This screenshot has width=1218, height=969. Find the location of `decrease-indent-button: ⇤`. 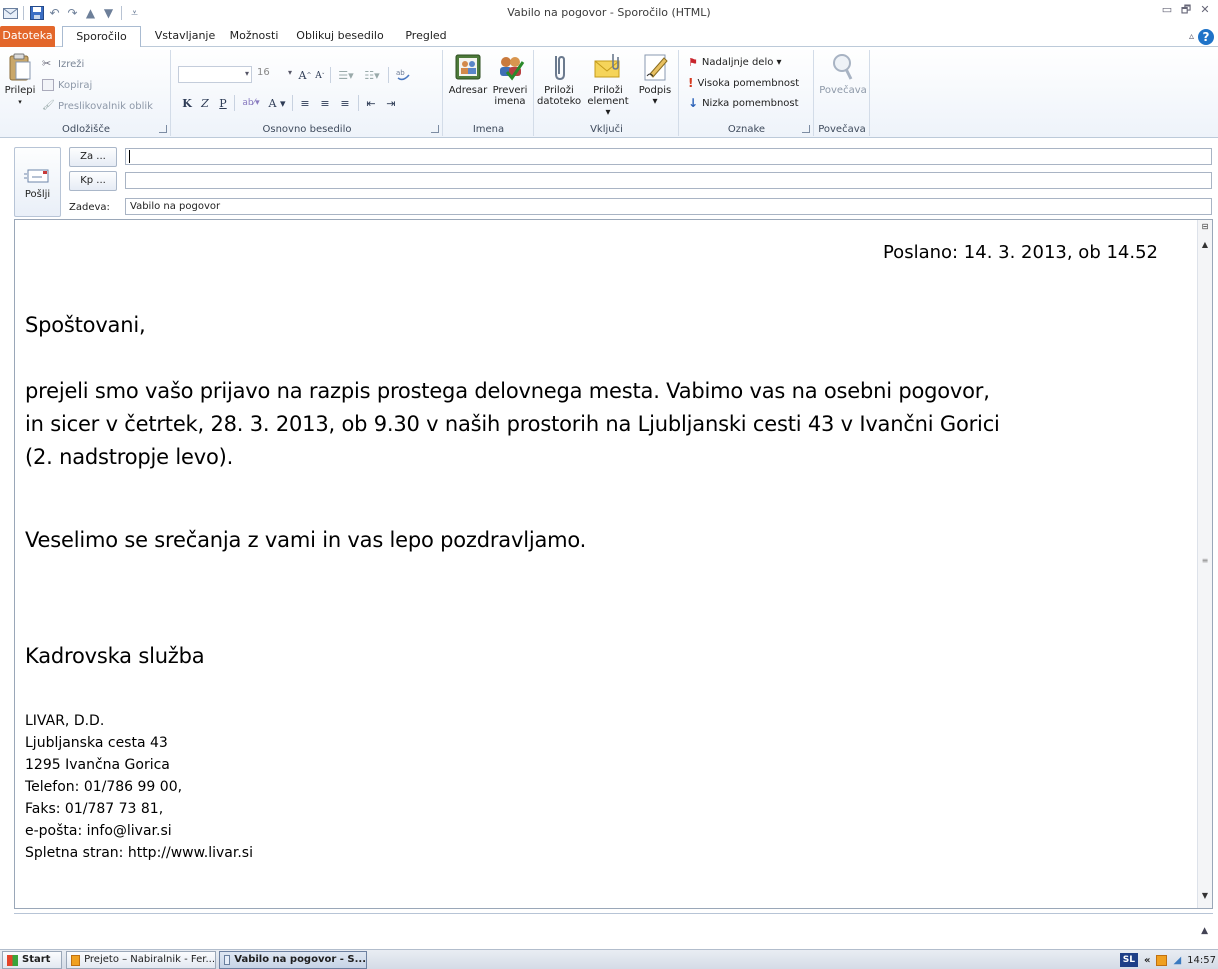

decrease-indent-button: ⇤ is located at coordinates (371, 103).